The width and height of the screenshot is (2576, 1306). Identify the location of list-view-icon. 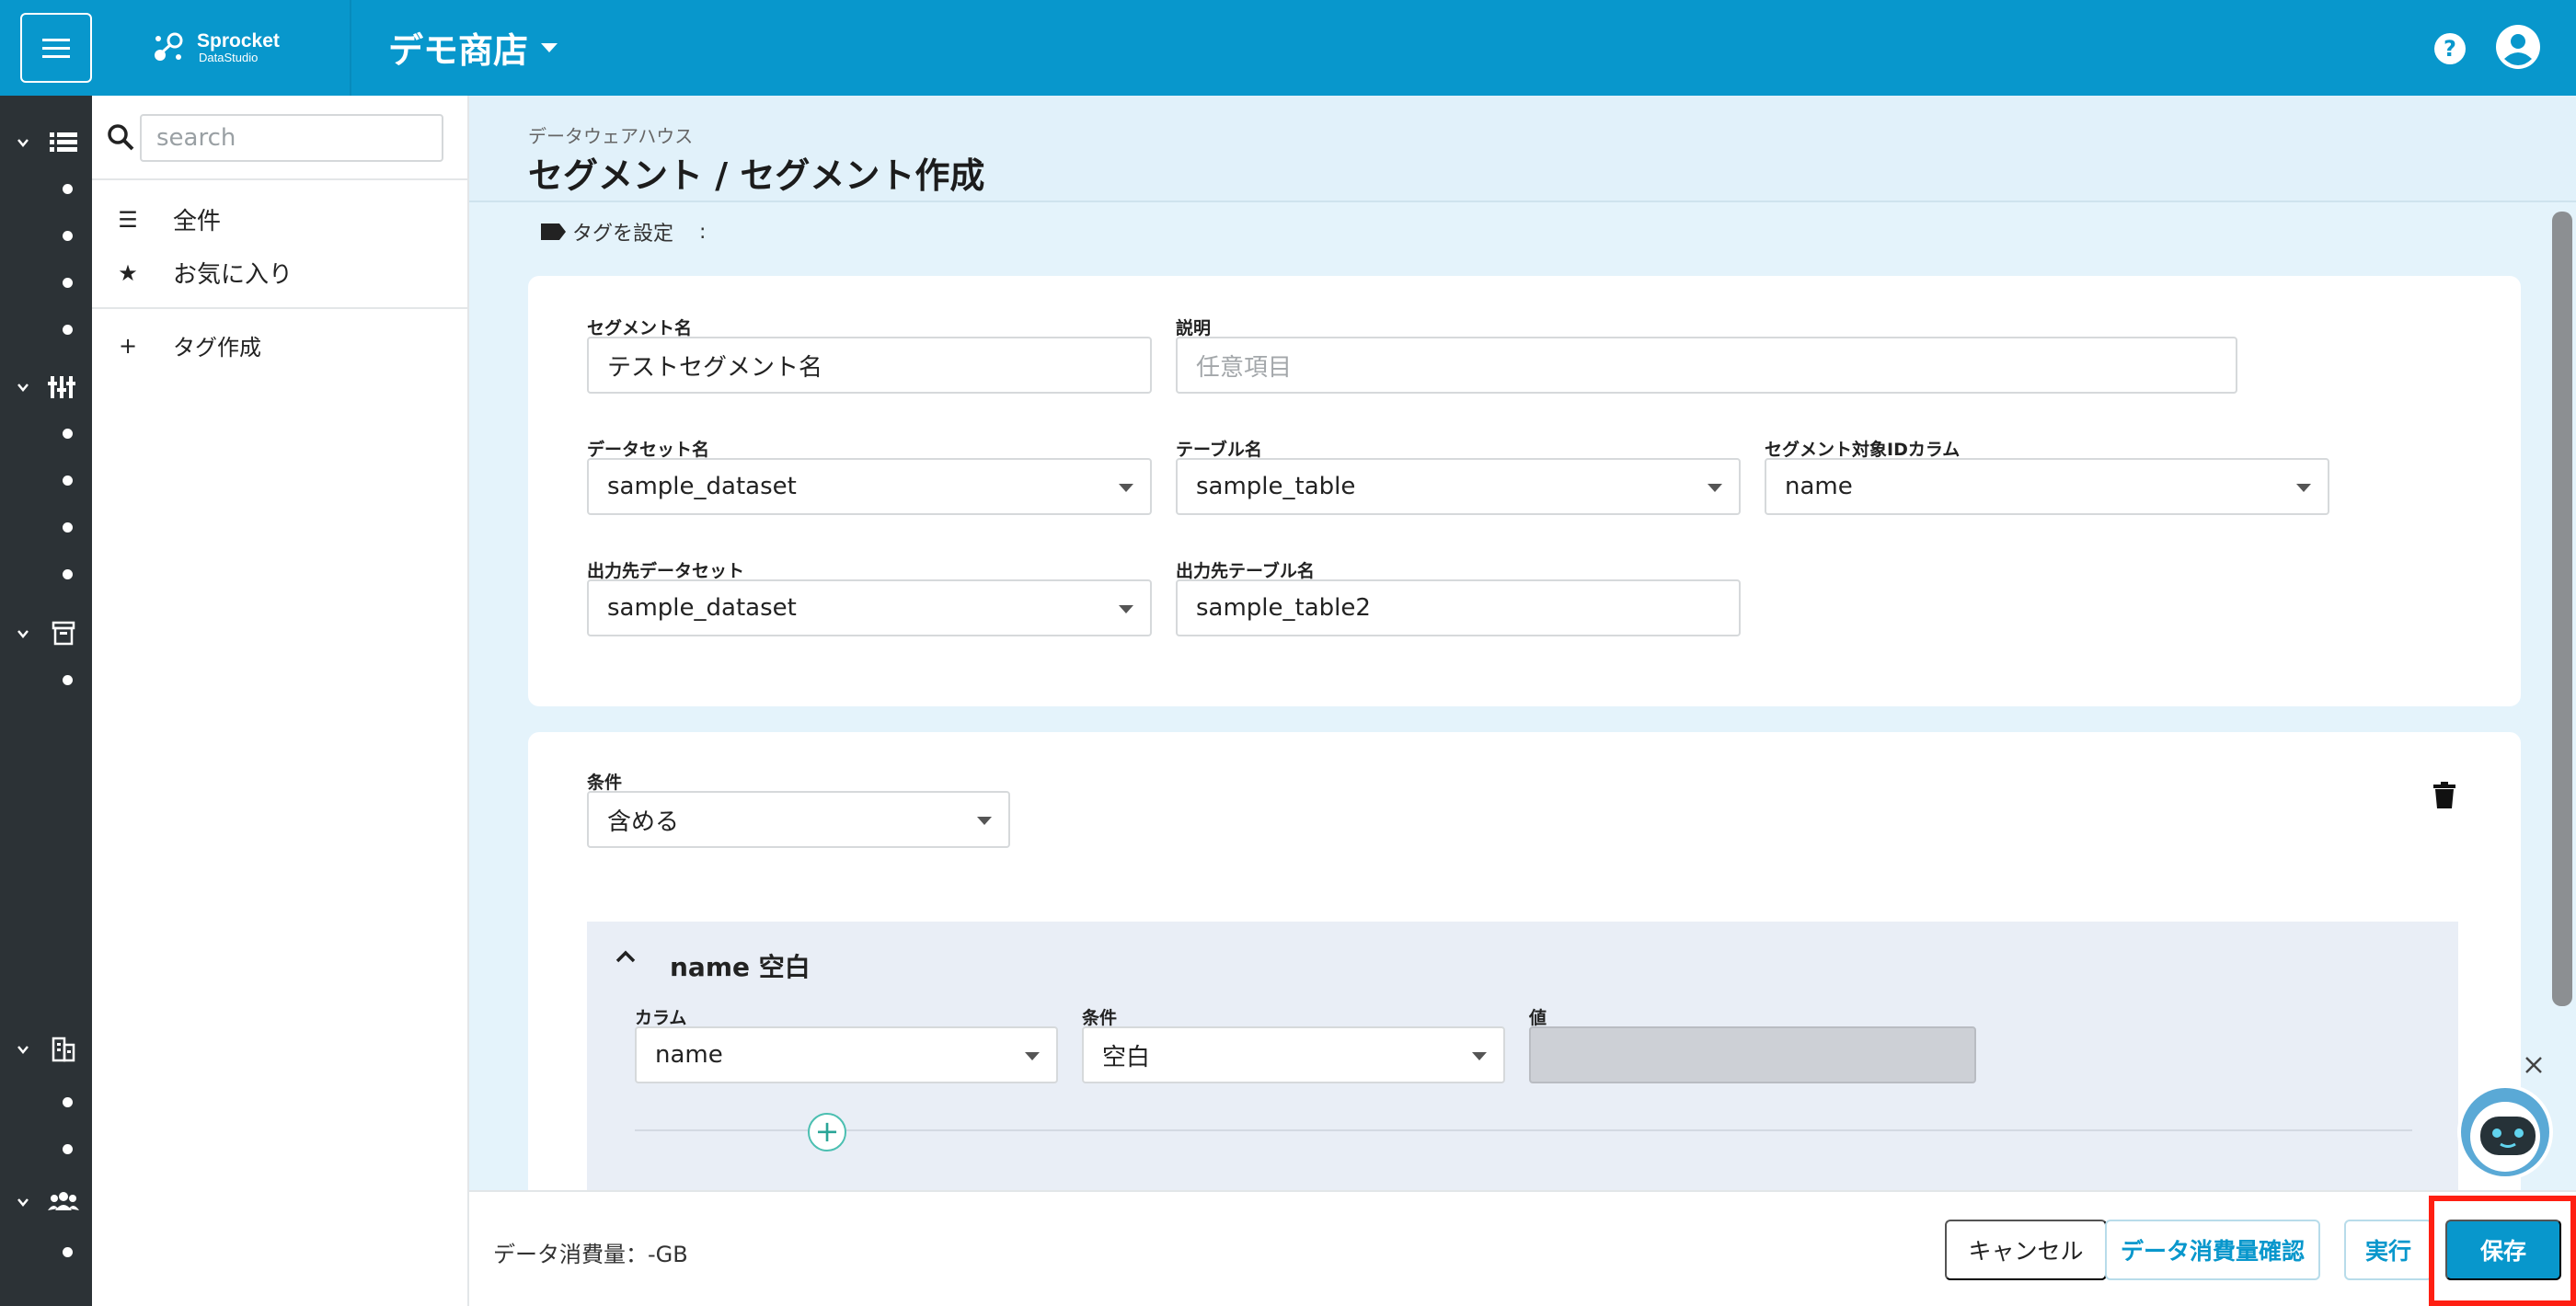
(63, 142).